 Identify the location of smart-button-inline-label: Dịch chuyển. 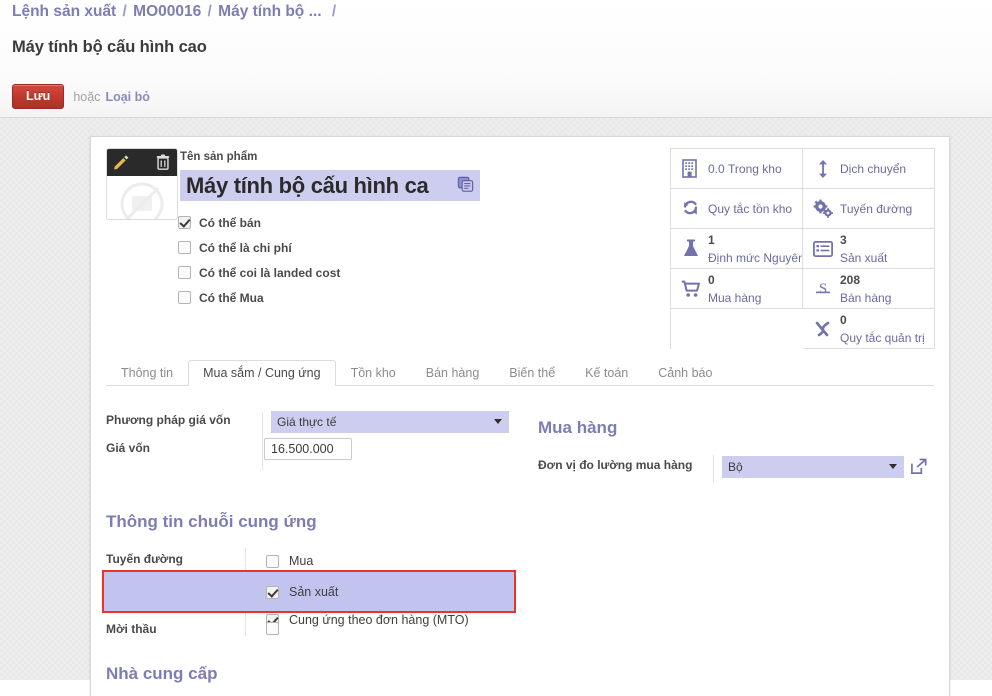
(873, 168).